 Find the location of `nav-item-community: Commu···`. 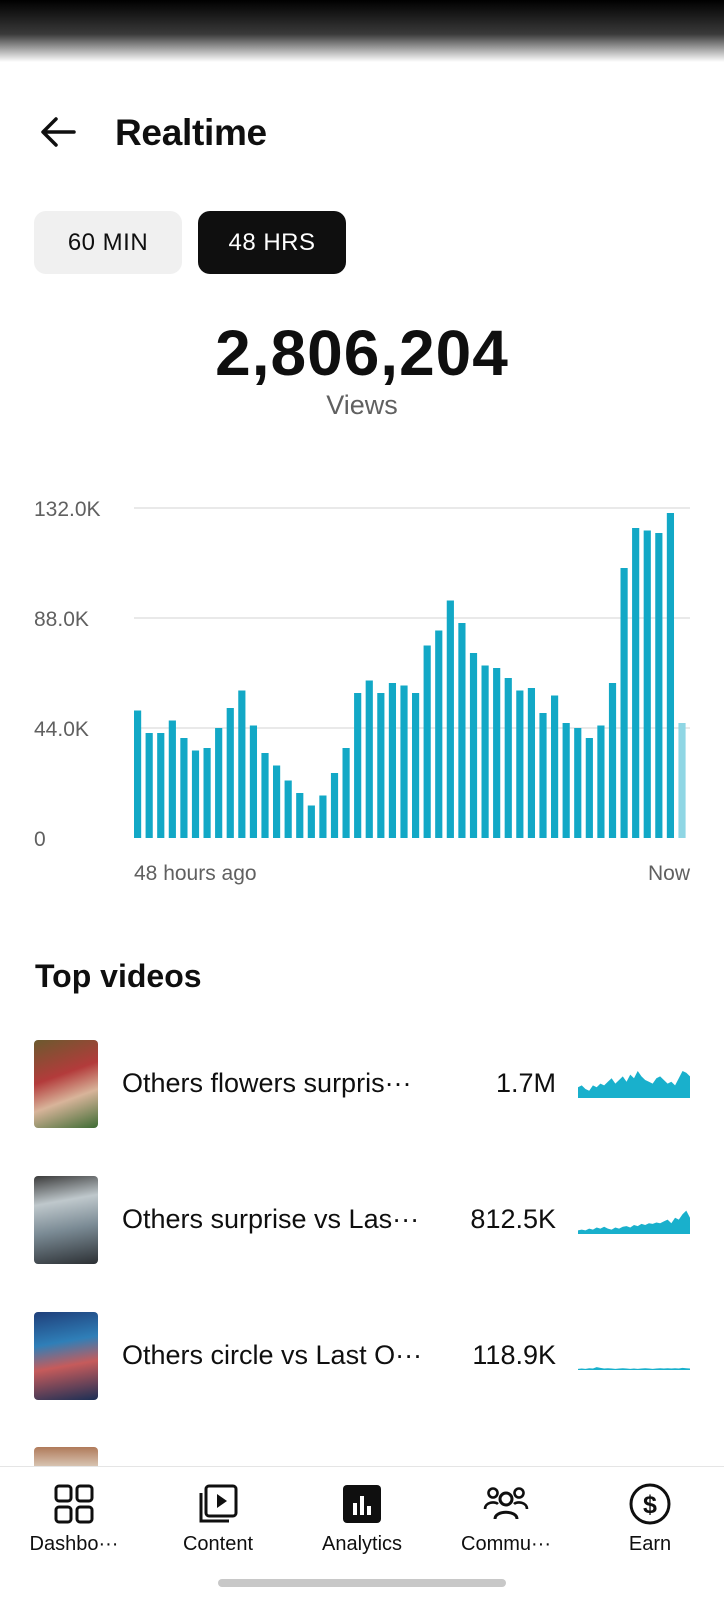

nav-item-community: Commu··· is located at coordinates (506, 1519).